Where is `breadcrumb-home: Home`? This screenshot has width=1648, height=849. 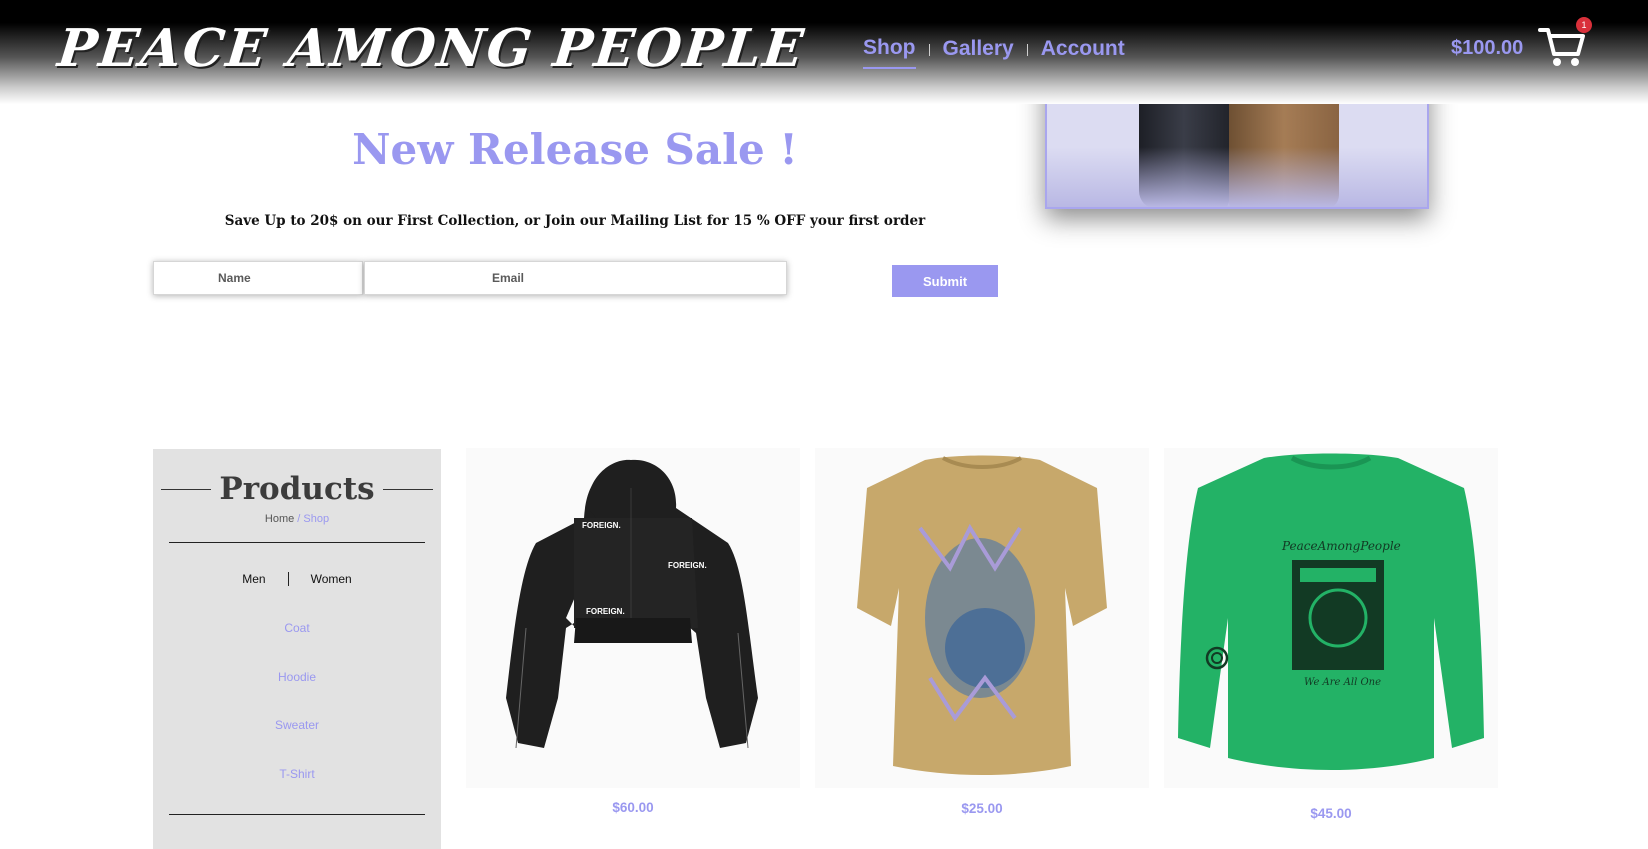
breadcrumb-home: Home is located at coordinates (279, 519).